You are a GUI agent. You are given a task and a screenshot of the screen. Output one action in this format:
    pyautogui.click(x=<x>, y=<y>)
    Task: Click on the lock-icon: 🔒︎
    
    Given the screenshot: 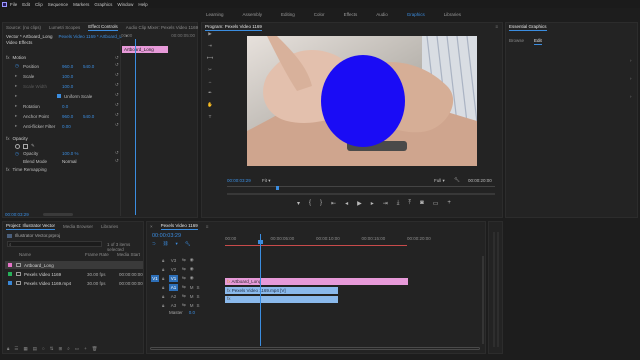 What is the action you would take?
    pyautogui.click(x=8, y=349)
    